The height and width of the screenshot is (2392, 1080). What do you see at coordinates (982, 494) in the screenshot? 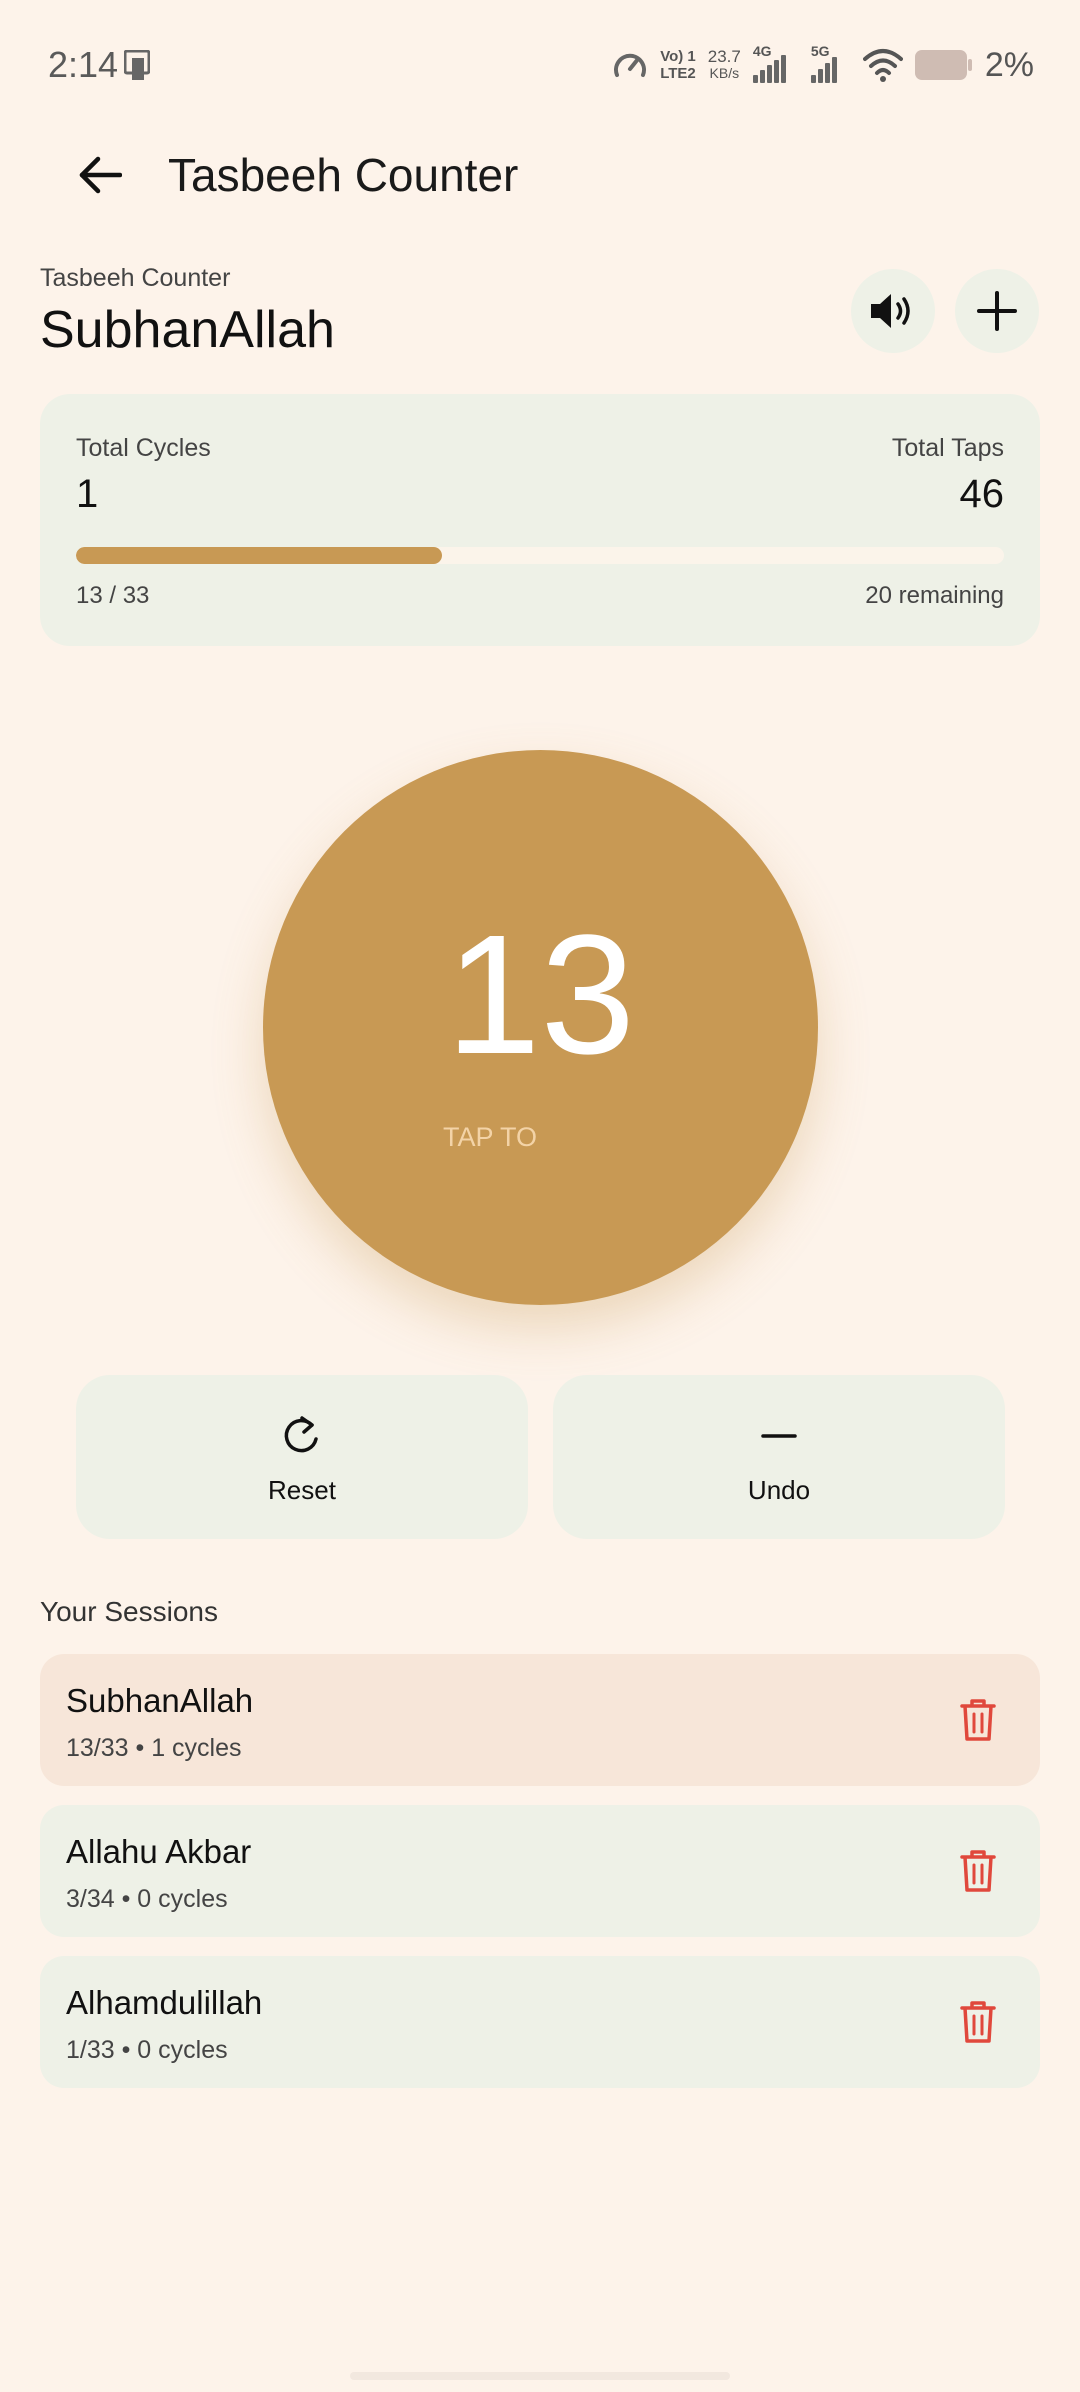
I see `total-taps-value: 46` at bounding box center [982, 494].